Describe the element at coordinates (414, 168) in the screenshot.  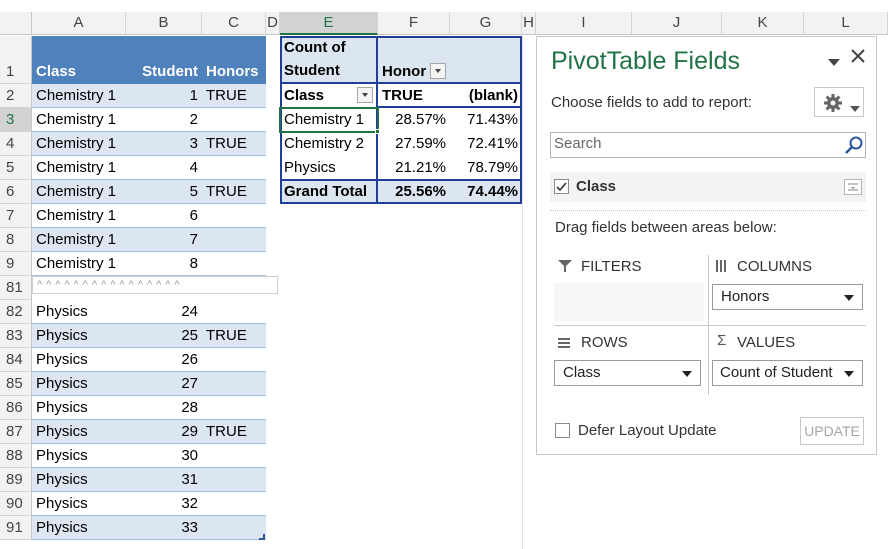
I see `pivot-cell-true: 21.21%` at that location.